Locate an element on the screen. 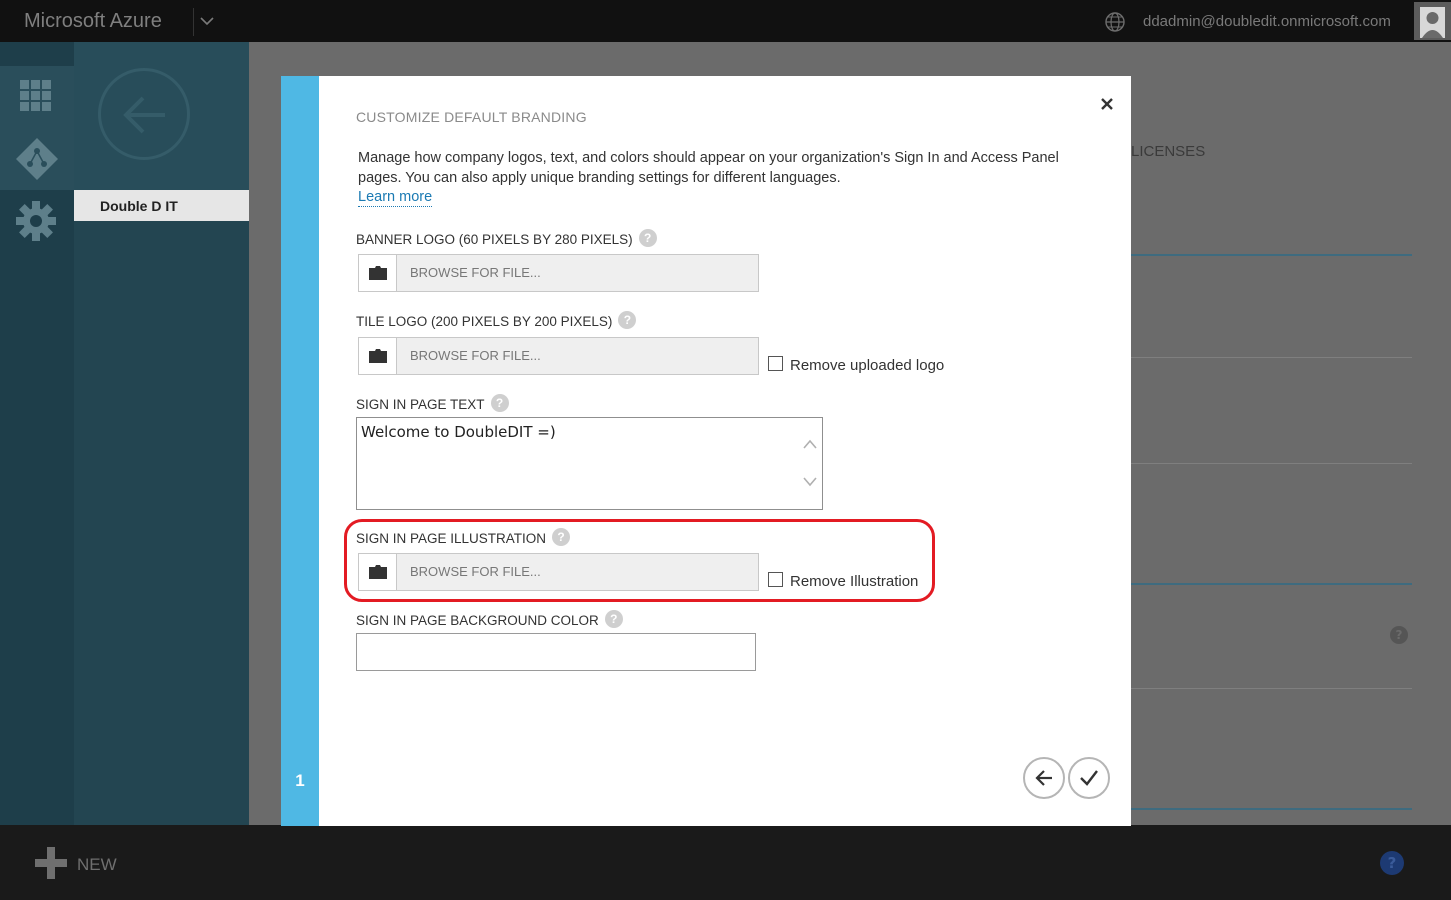  nav-header is located at coordinates (161, 116).